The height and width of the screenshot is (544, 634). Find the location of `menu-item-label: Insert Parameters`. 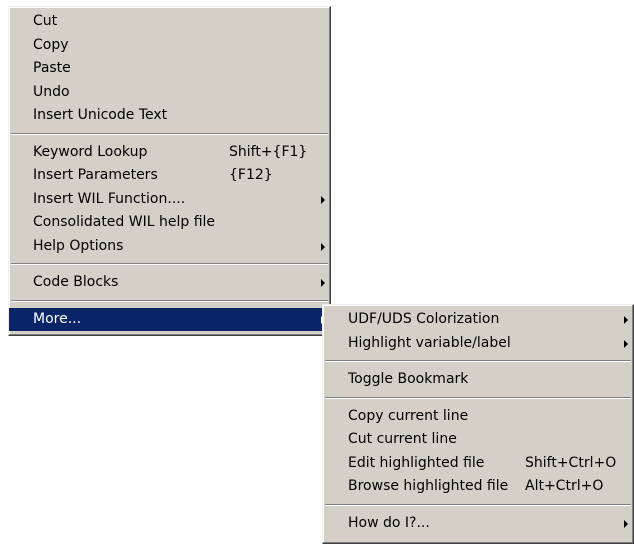

menu-item-label: Insert Parameters is located at coordinates (95, 175).